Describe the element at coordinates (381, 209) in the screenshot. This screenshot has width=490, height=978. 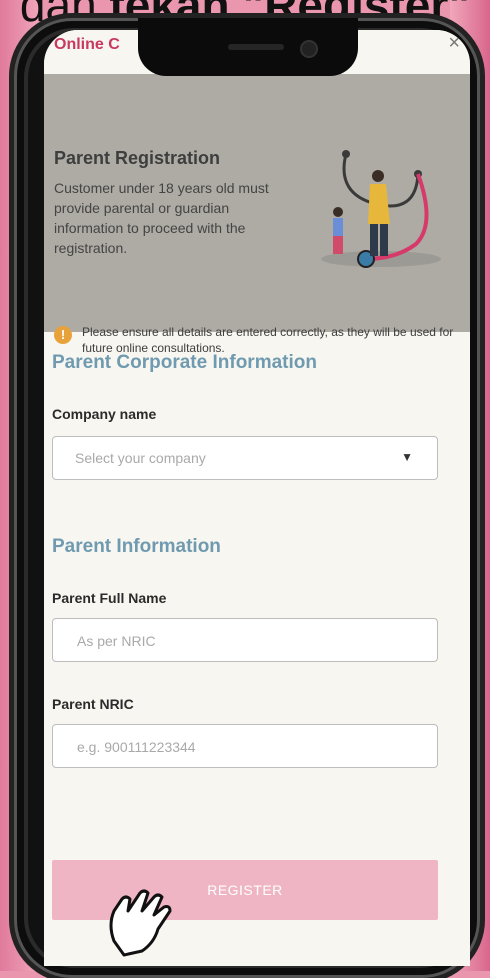
I see `doctor-child-illustration-icon` at that location.